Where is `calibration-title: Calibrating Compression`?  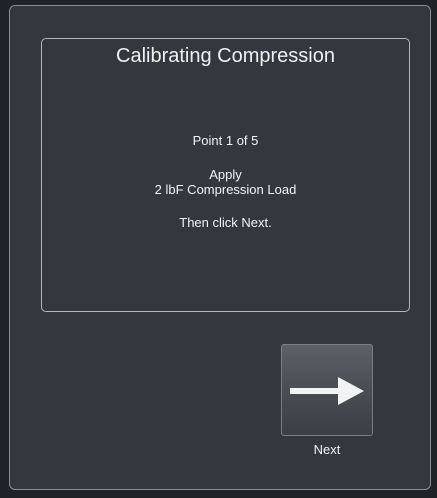 calibration-title: Calibrating Compression is located at coordinates (225, 56).